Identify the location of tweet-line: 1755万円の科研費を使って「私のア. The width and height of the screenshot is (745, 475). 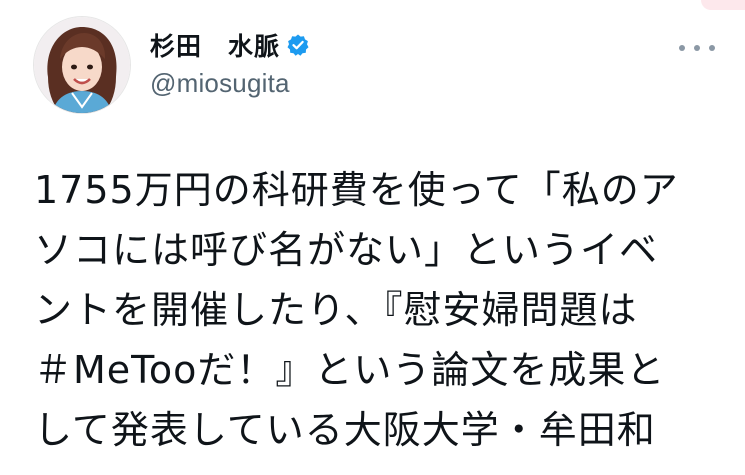
(356, 190).